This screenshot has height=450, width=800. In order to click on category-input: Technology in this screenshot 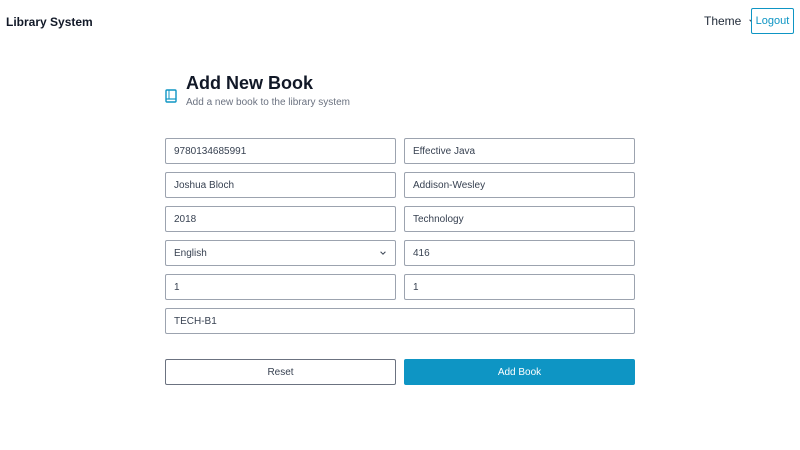, I will do `click(519, 219)`.